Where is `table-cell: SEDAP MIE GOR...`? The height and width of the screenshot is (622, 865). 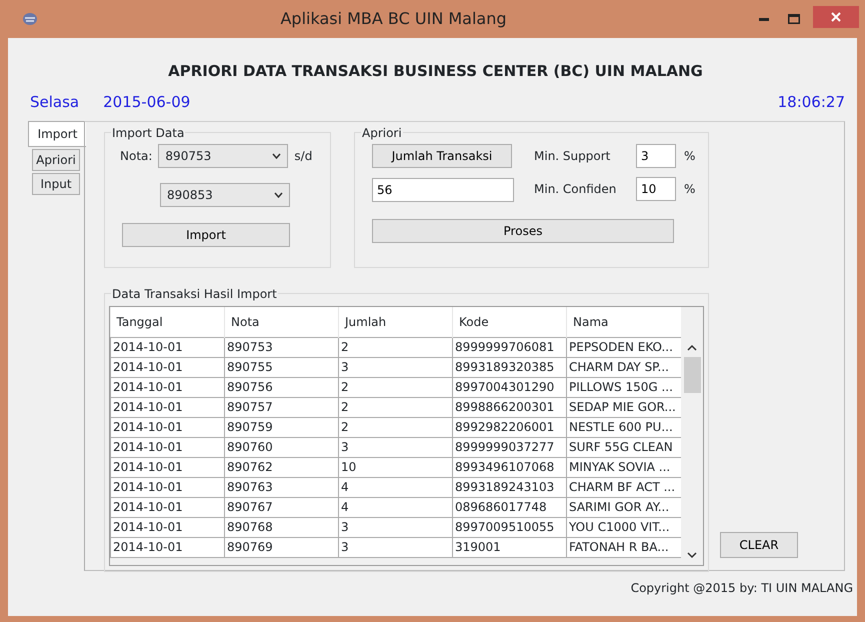 table-cell: SEDAP MIE GOR... is located at coordinates (623, 407).